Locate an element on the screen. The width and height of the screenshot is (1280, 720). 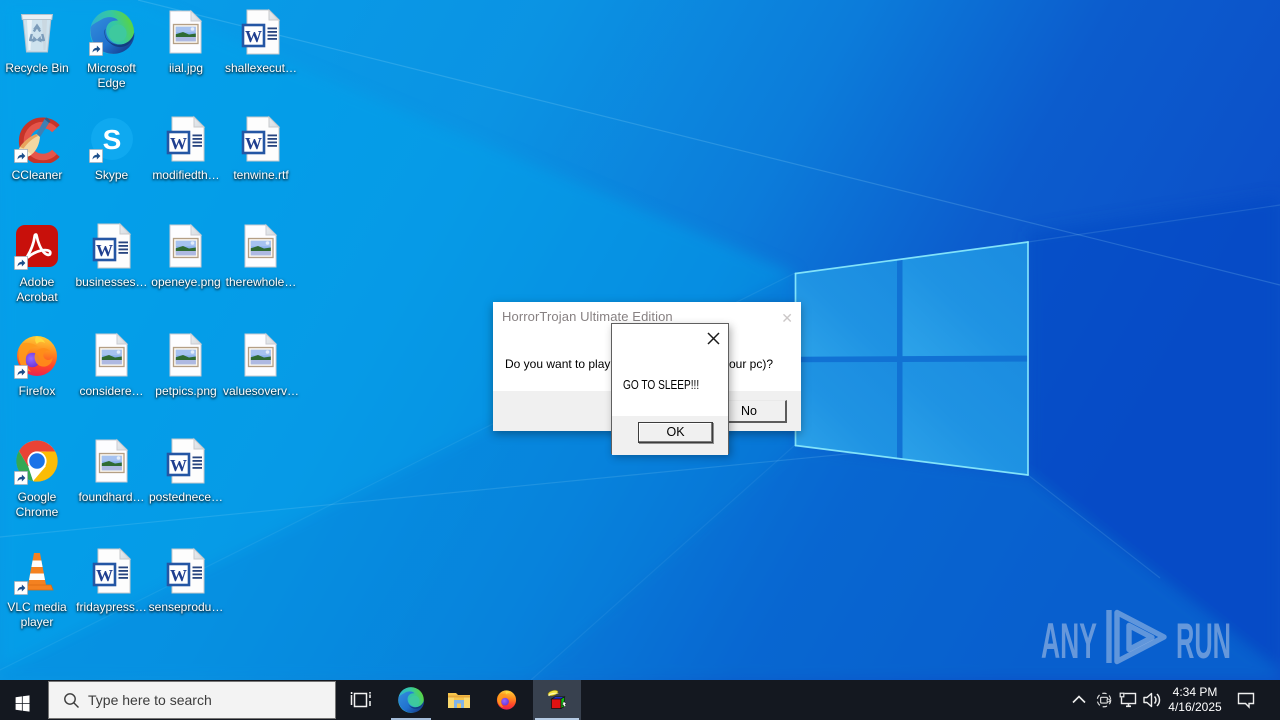
svg-text: RUN is located at coordinates (1203, 641).